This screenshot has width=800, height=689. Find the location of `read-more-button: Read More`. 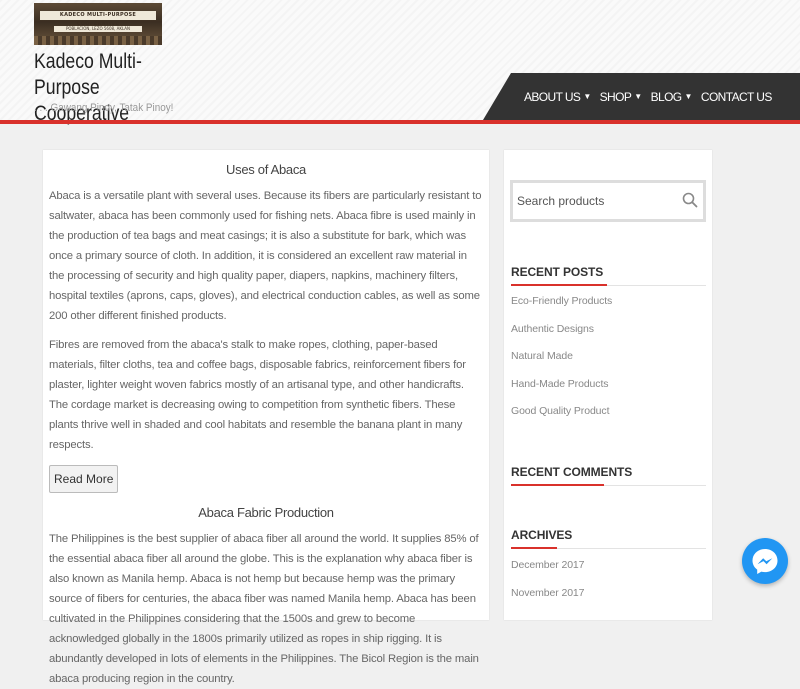

read-more-button: Read More is located at coordinates (84, 479).